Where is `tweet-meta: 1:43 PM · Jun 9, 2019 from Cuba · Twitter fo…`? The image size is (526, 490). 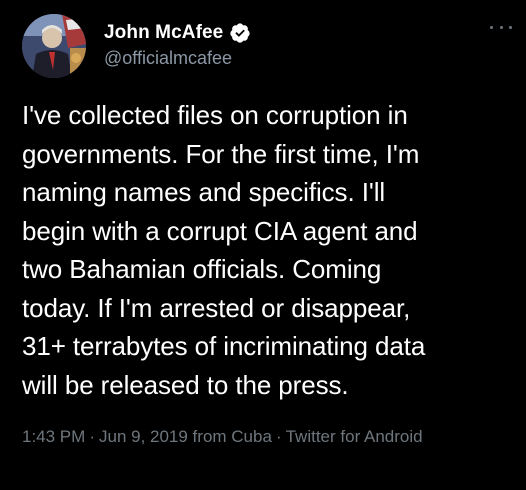 tweet-meta: 1:43 PM · Jun 9, 2019 from Cuba · Twitter fo… is located at coordinates (257, 437).